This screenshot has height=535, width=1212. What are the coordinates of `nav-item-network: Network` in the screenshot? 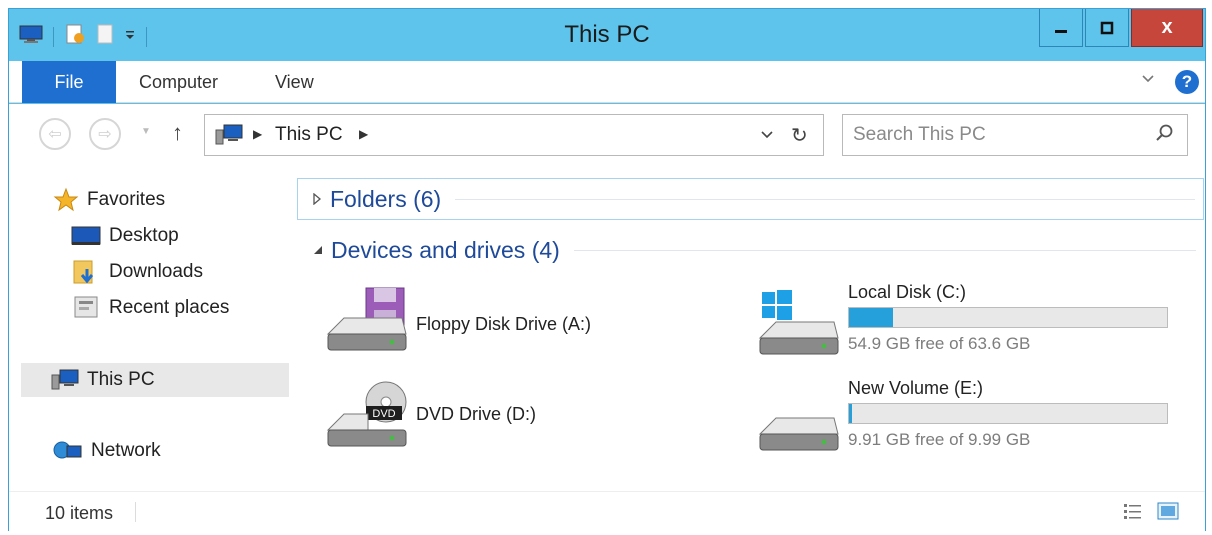 It's located at (107, 451).